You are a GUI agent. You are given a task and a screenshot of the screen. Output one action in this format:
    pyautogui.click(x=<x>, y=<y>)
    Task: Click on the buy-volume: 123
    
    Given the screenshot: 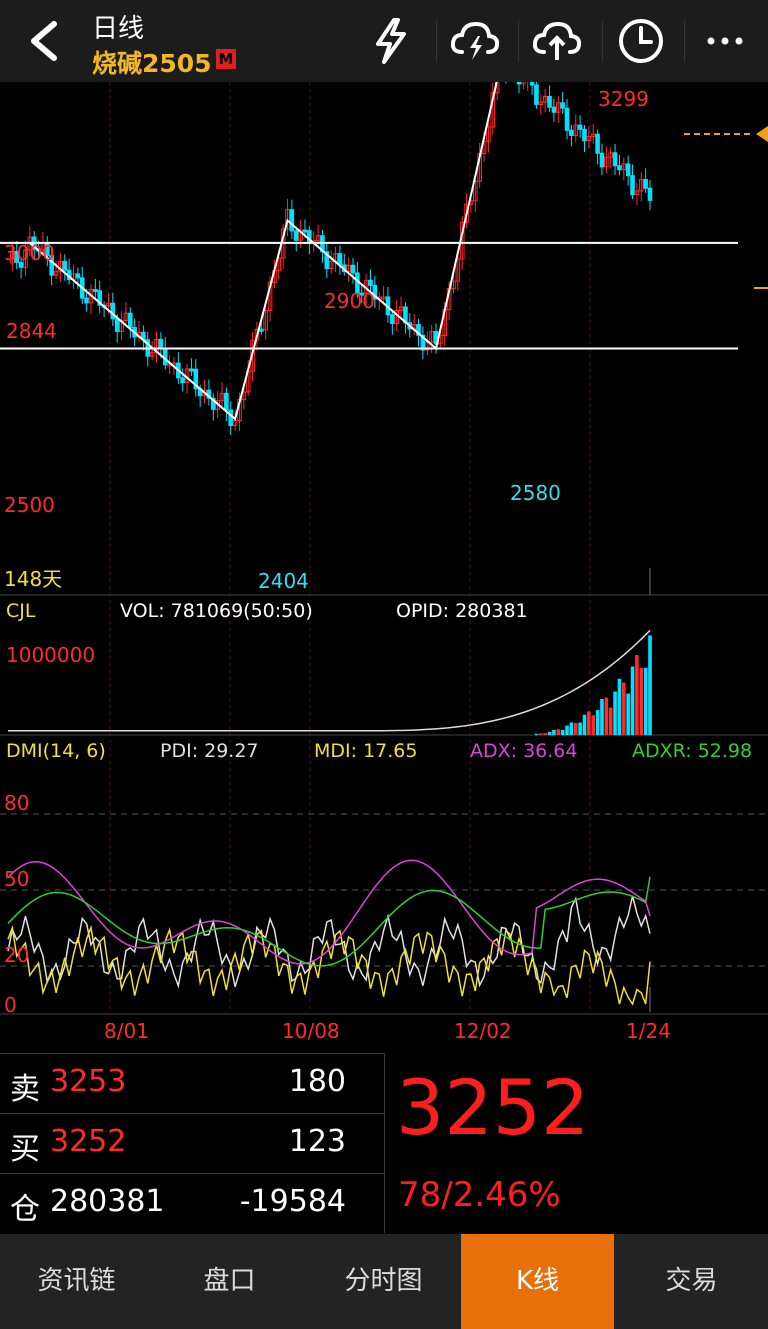 What is the action you would take?
    pyautogui.click(x=317, y=1141)
    